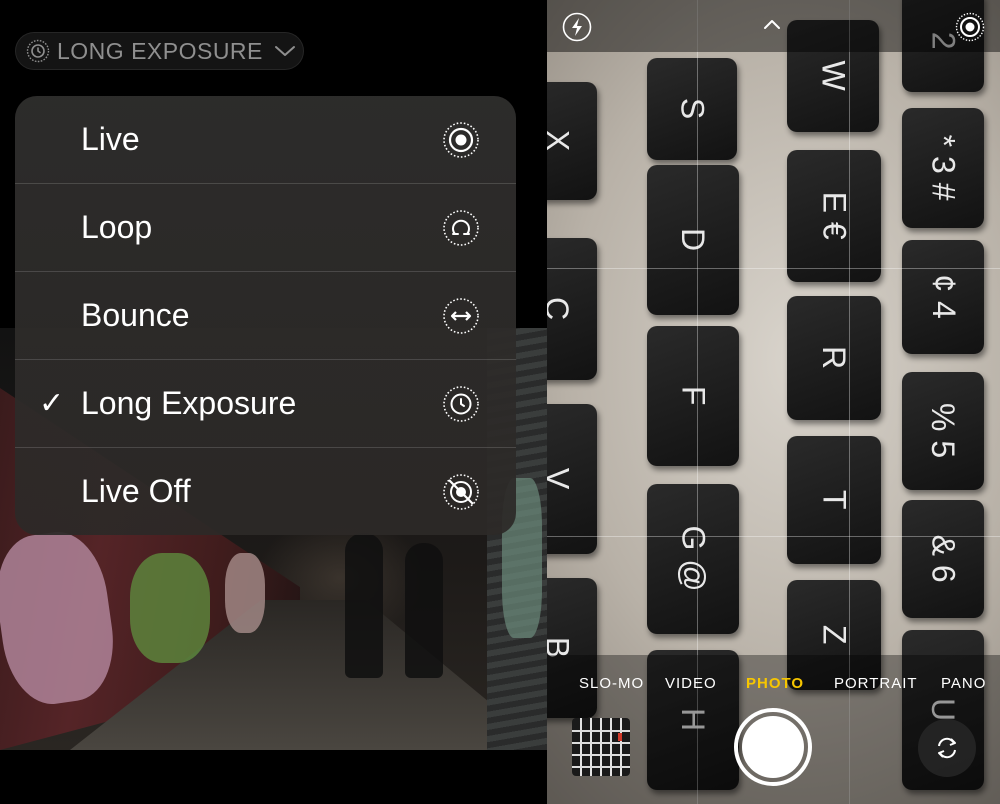  I want to click on chevron-up-icon, so click(772, 25).